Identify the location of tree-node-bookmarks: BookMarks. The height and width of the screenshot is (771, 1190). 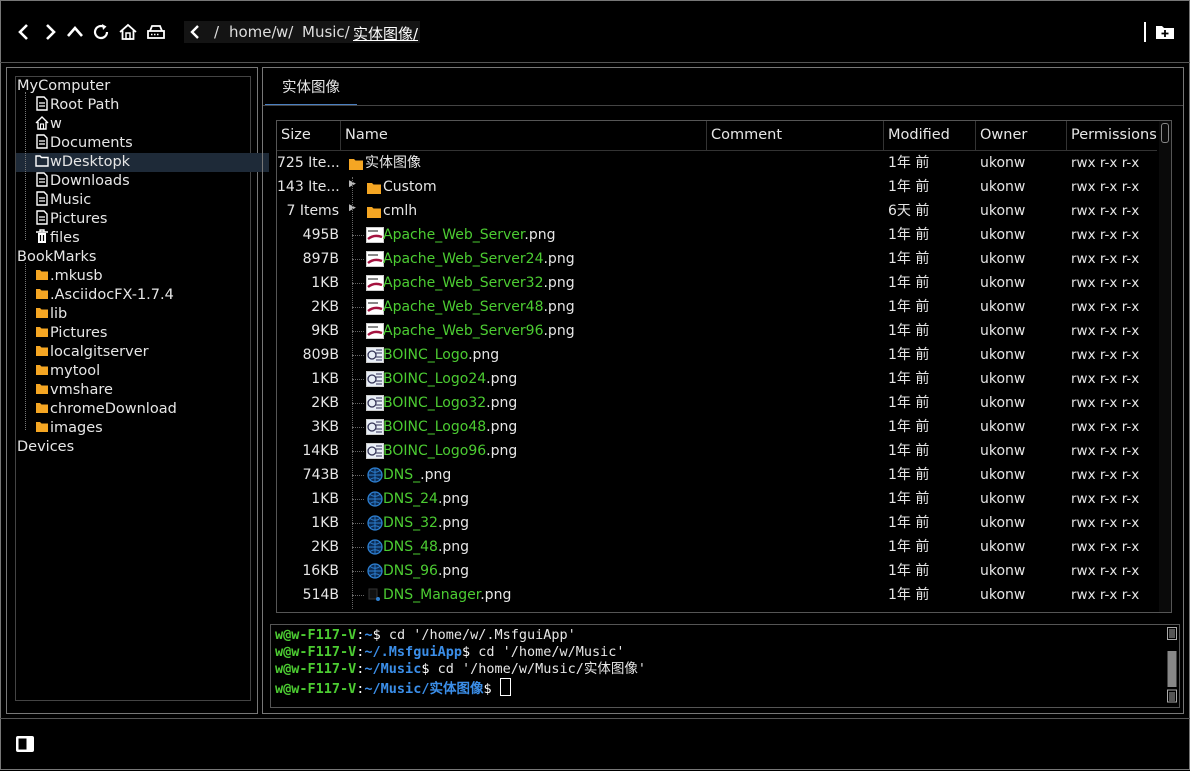
(56, 257).